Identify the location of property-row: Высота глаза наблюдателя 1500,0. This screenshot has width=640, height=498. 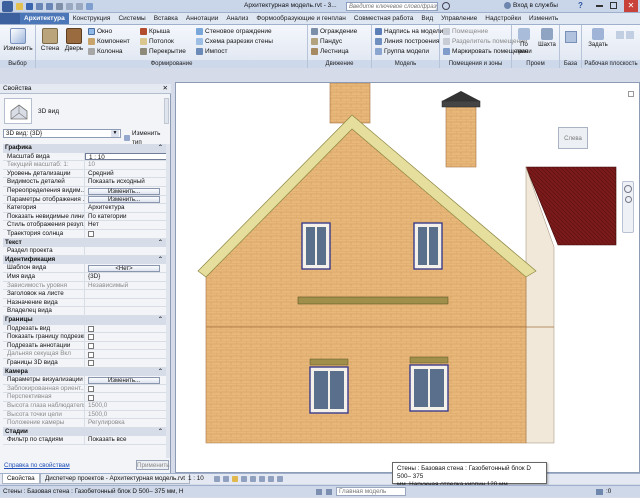
(85, 406).